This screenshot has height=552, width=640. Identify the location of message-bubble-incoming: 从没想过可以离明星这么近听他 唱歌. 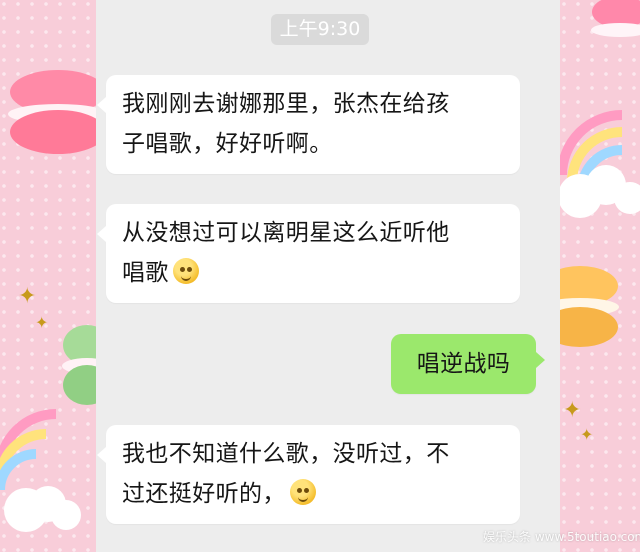
(308, 253).